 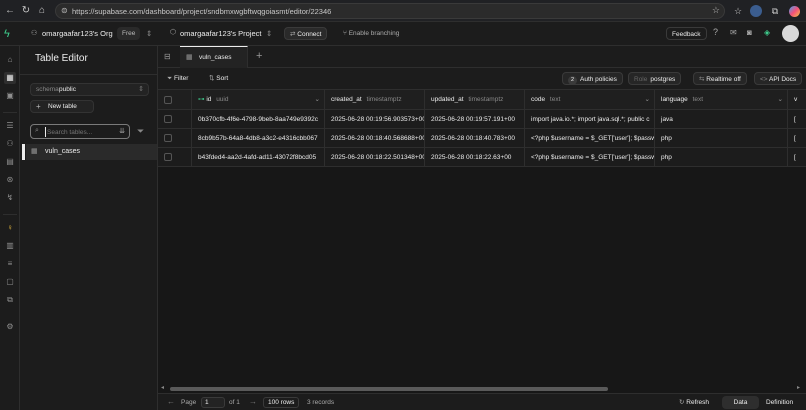 What do you see at coordinates (10, 60) in the screenshot?
I see `home-nav-icon: ⌂` at bounding box center [10, 60].